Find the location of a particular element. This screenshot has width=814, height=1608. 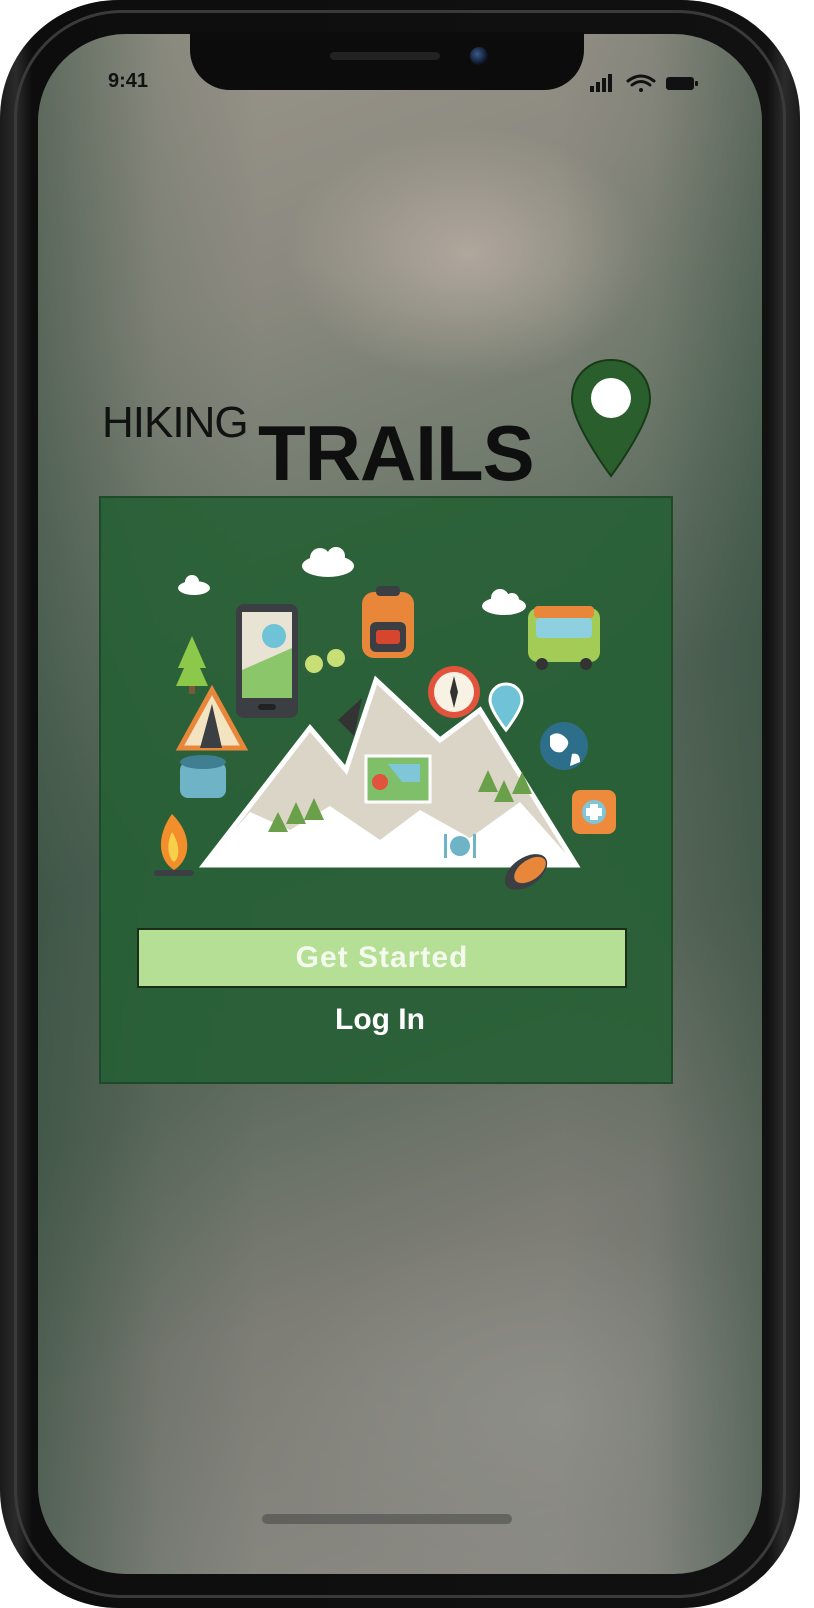

cloud-icon is located at coordinates (352, 581).